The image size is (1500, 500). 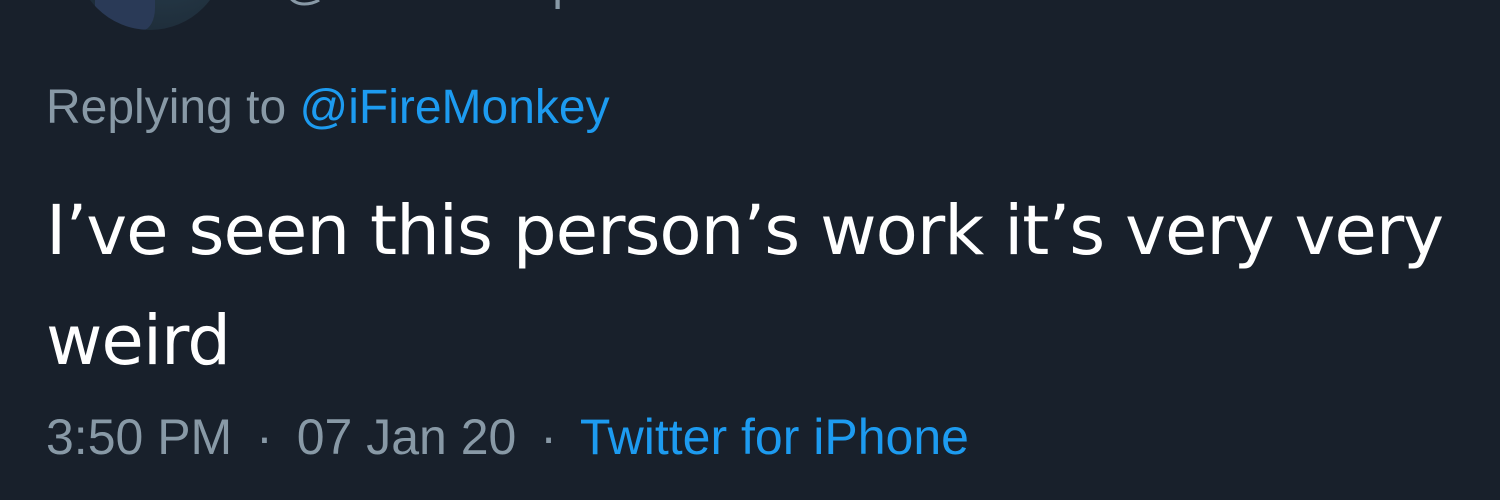 I want to click on avatar, so click(x=150, y=15).